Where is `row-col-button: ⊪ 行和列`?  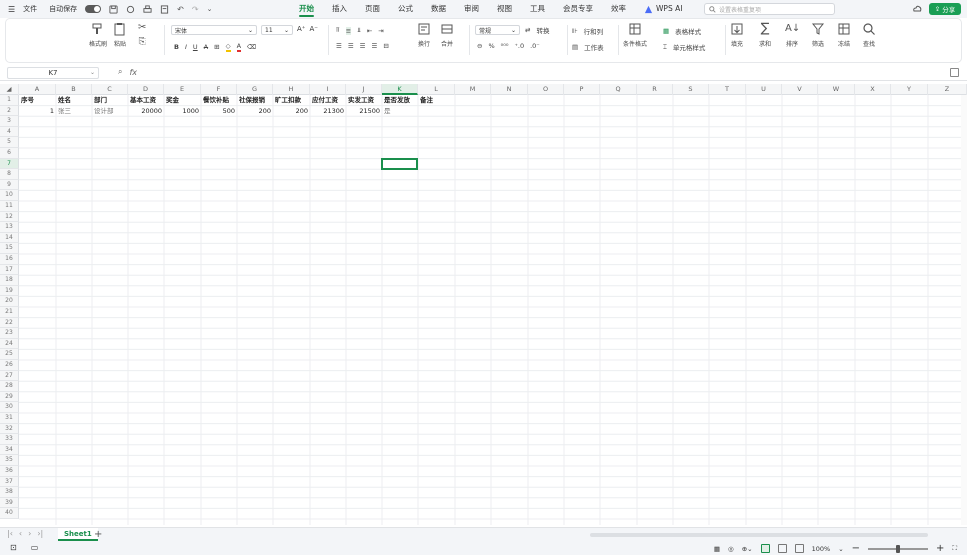 row-col-button: ⊪ 行和列 is located at coordinates (587, 31).